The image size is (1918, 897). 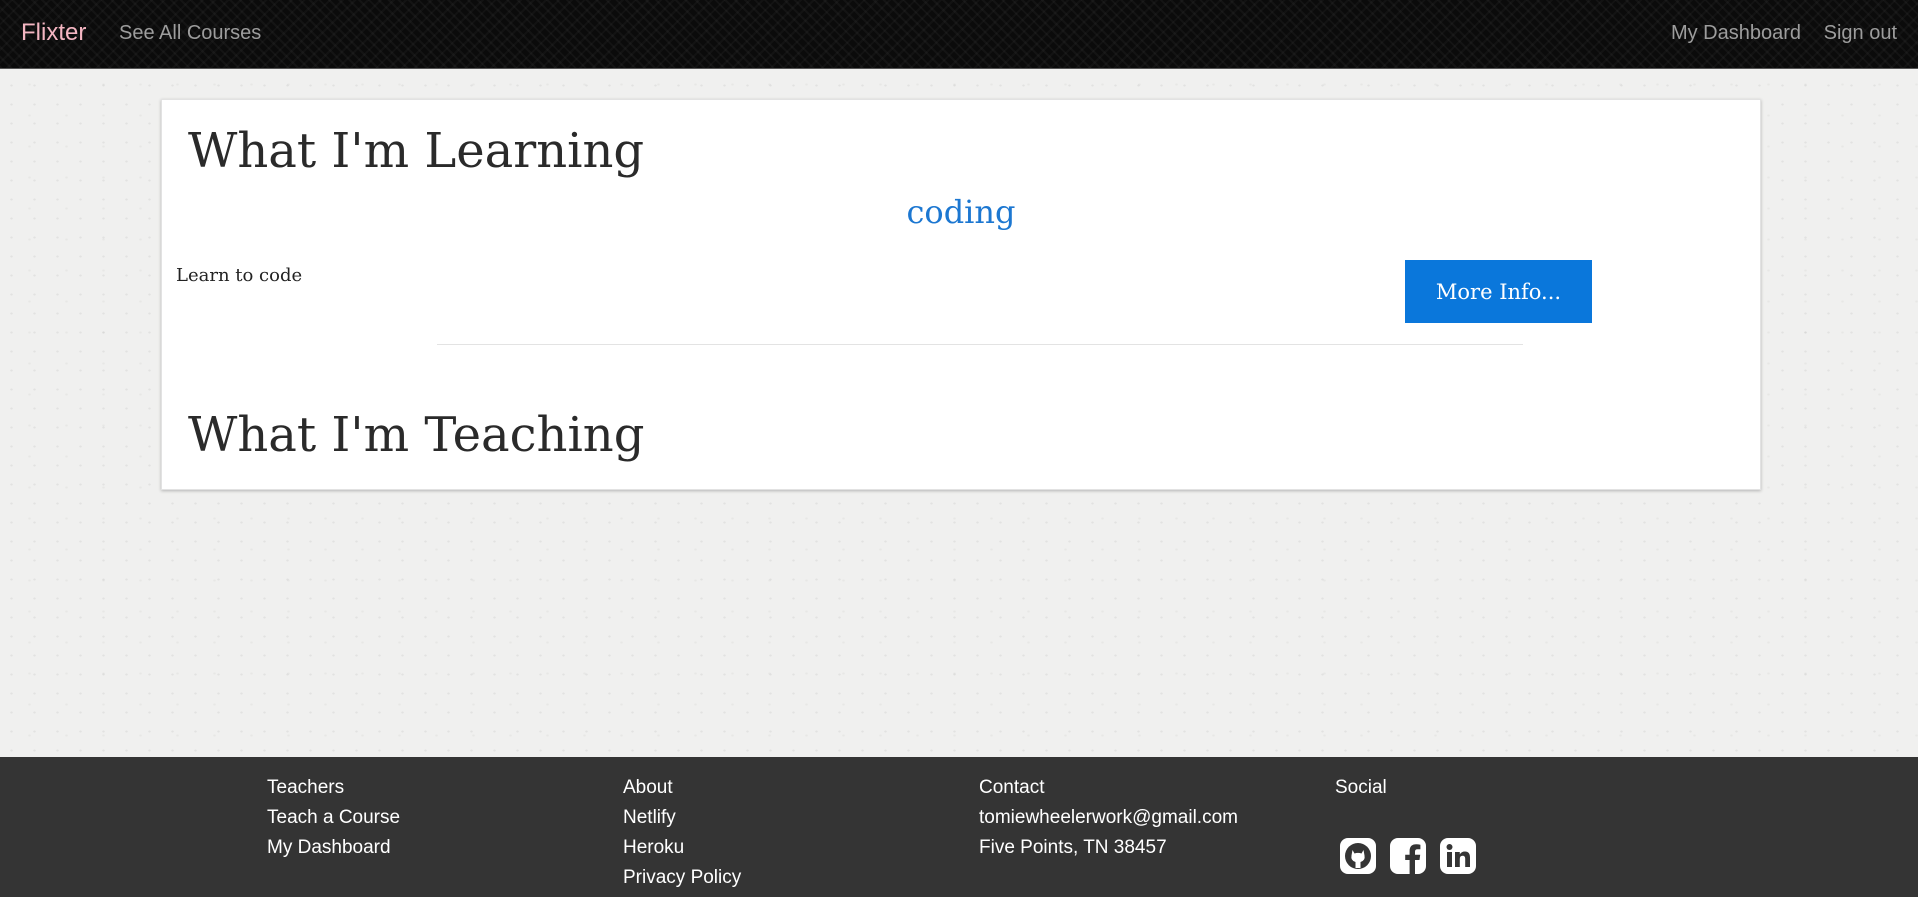 I want to click on facebook-icon, so click(x=1408, y=856).